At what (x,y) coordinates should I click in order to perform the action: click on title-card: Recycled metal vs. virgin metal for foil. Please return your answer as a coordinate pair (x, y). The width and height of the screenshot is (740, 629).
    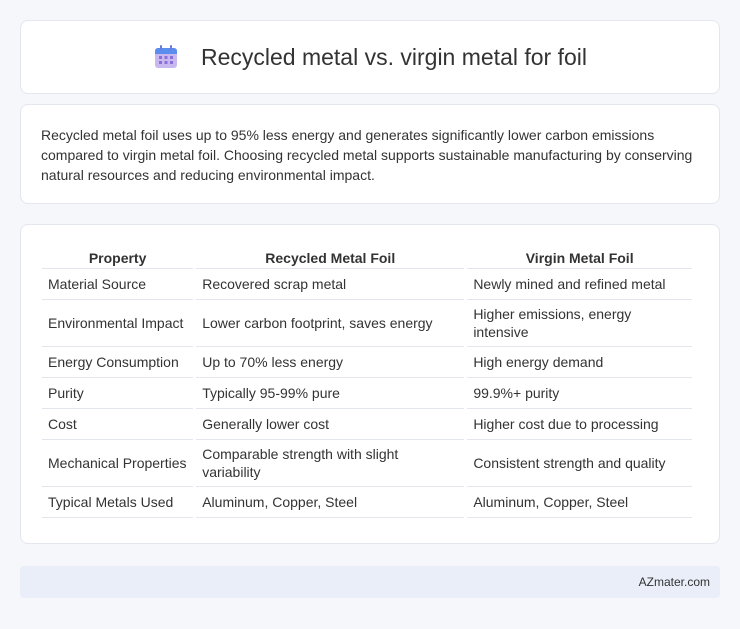
    Looking at the image, I should click on (370, 57).